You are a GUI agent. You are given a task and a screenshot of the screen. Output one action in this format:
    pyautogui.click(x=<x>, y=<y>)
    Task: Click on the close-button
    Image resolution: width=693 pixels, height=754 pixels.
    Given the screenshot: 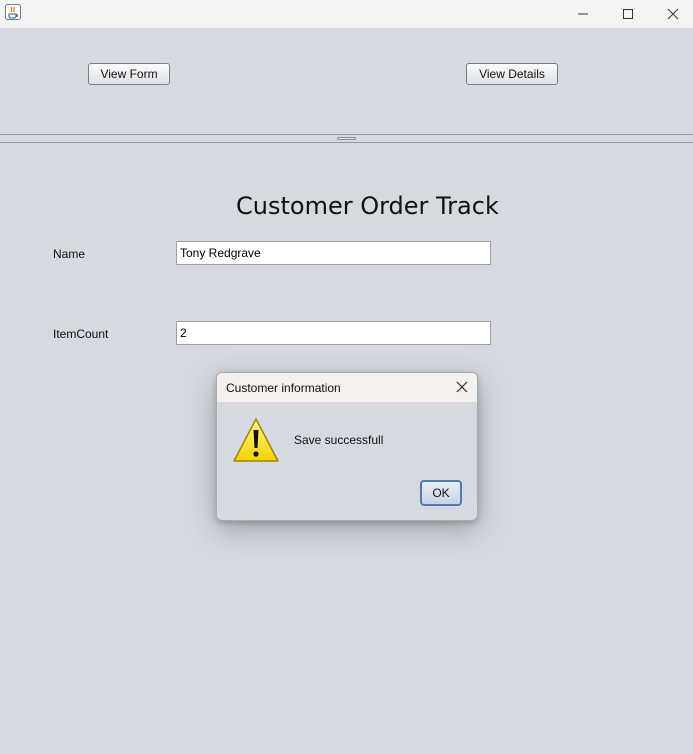 What is the action you would take?
    pyautogui.click(x=671, y=14)
    